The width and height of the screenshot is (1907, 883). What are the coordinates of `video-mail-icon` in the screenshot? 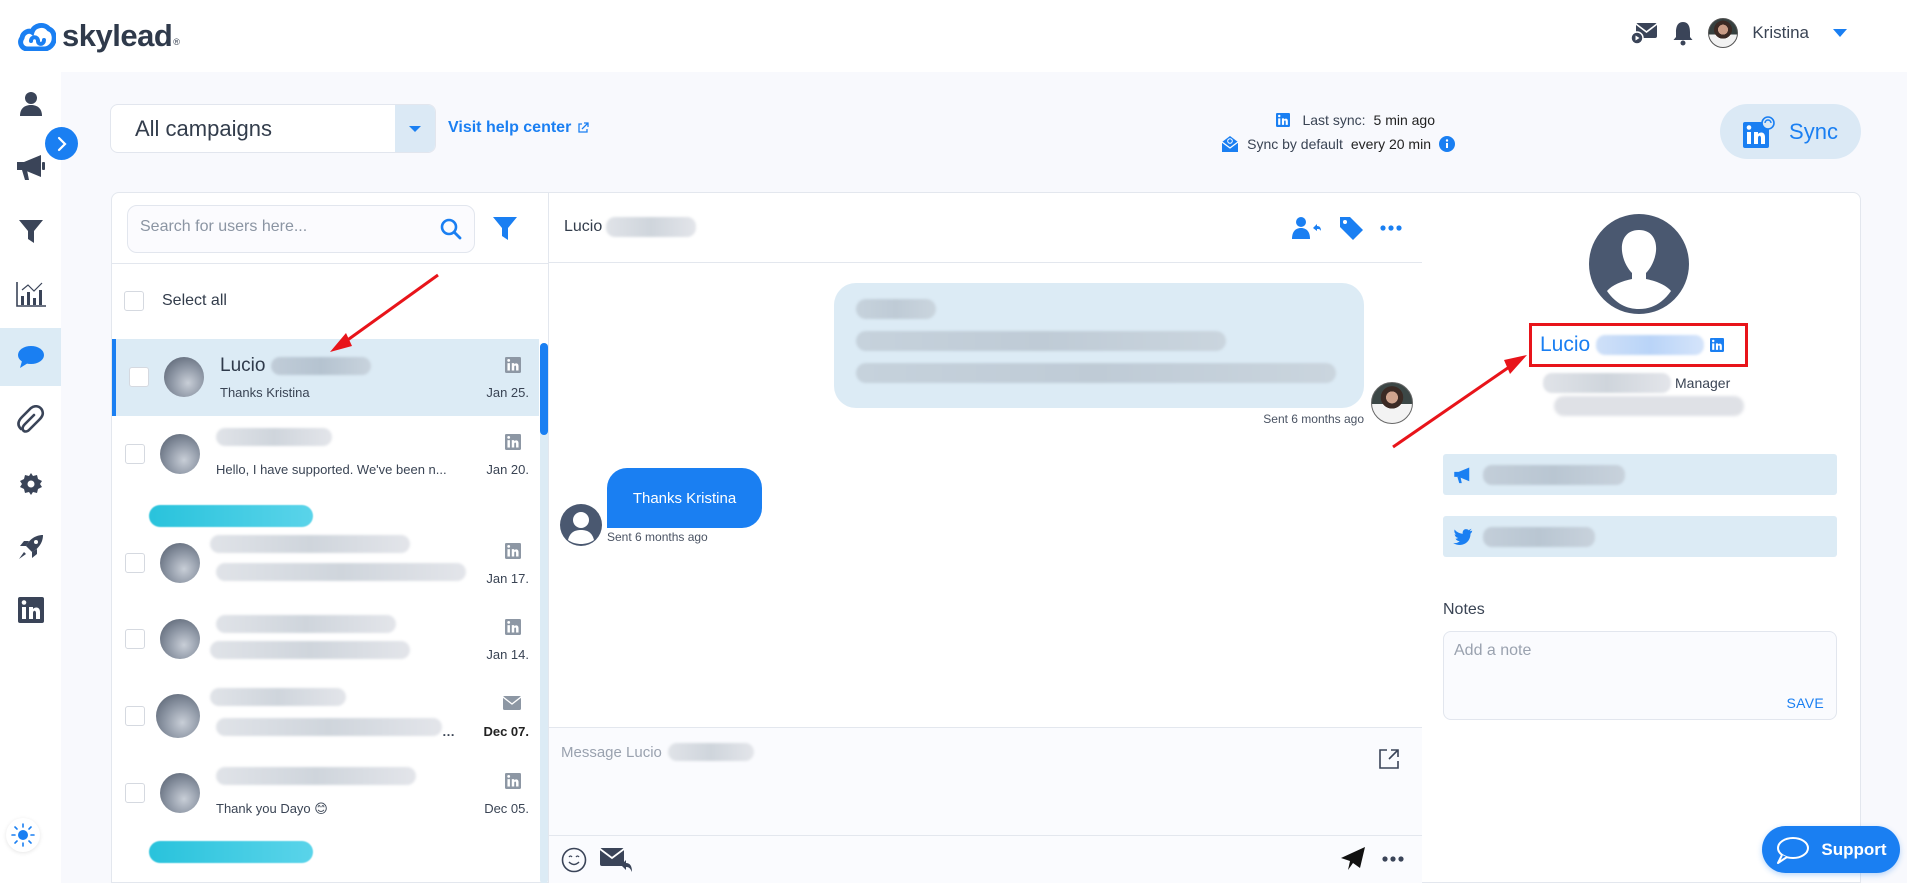 It's located at (1644, 33).